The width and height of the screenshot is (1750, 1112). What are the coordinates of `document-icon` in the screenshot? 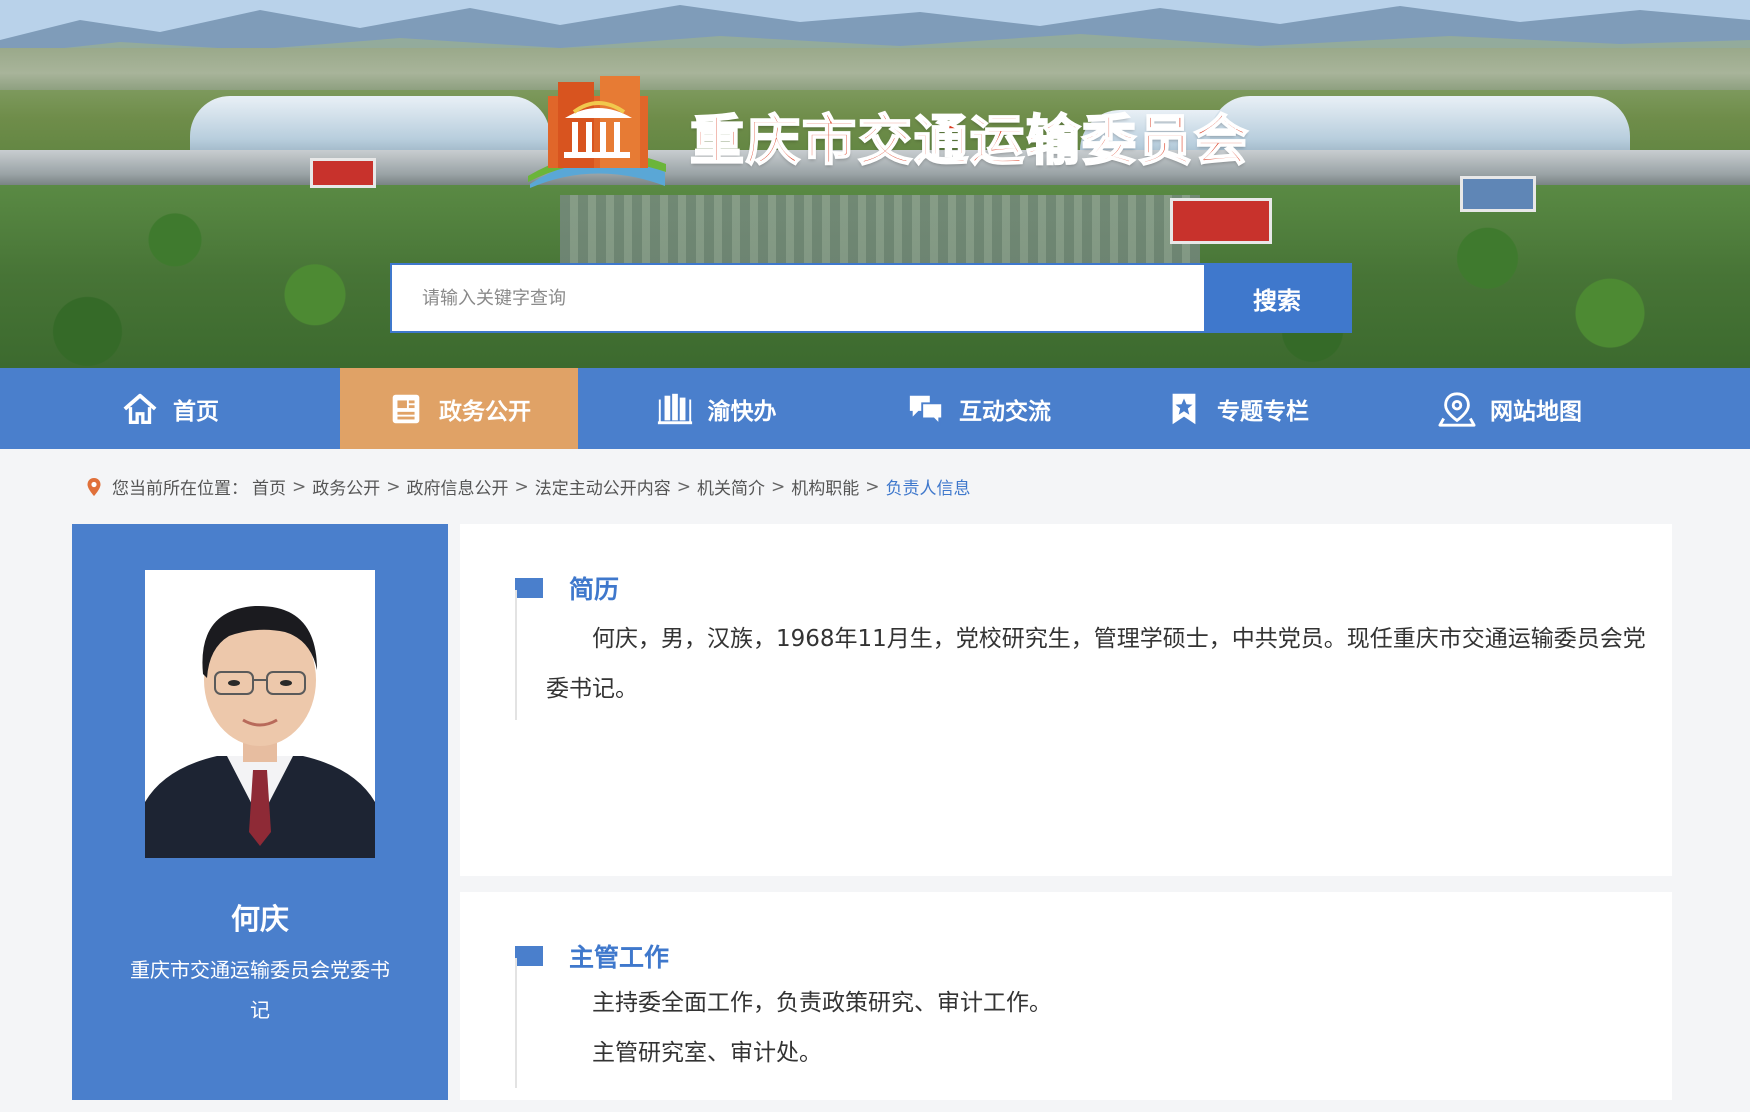 It's located at (406, 408).